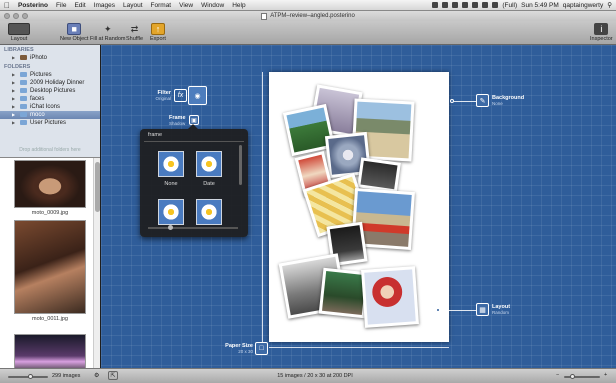 This screenshot has height=383, width=616. I want to click on menu-format: Format, so click(161, 5).